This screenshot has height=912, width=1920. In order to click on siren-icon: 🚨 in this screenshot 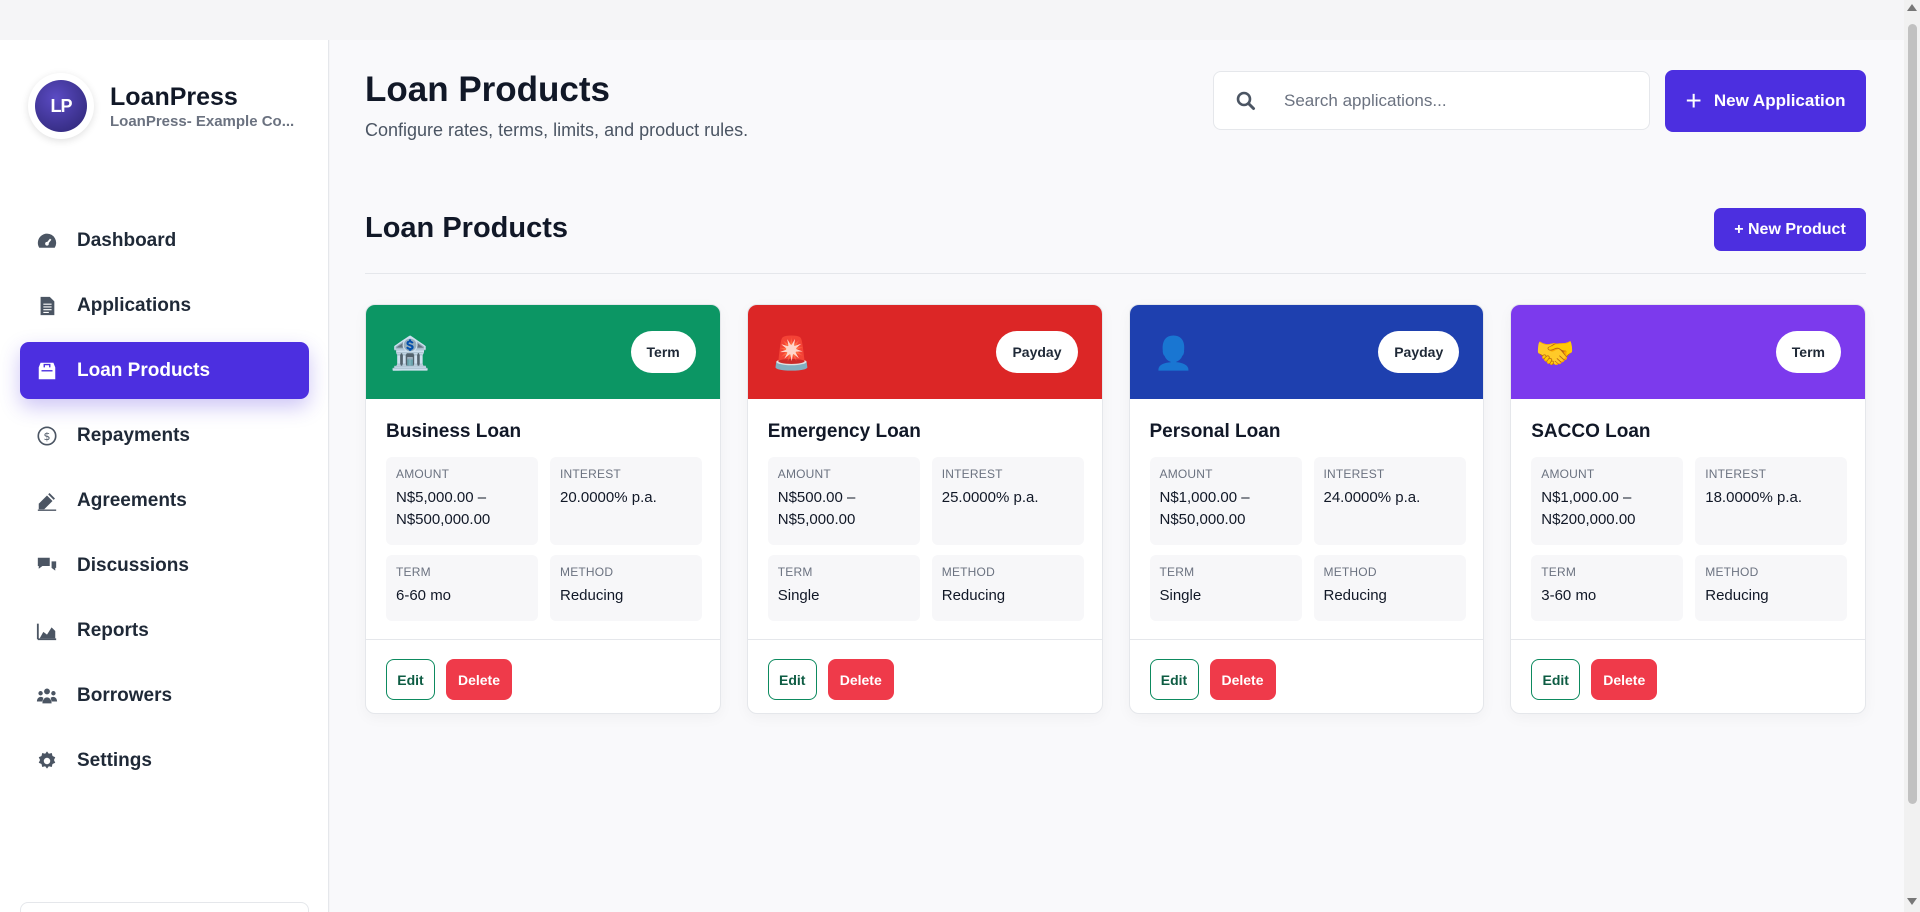, I will do `click(791, 353)`.